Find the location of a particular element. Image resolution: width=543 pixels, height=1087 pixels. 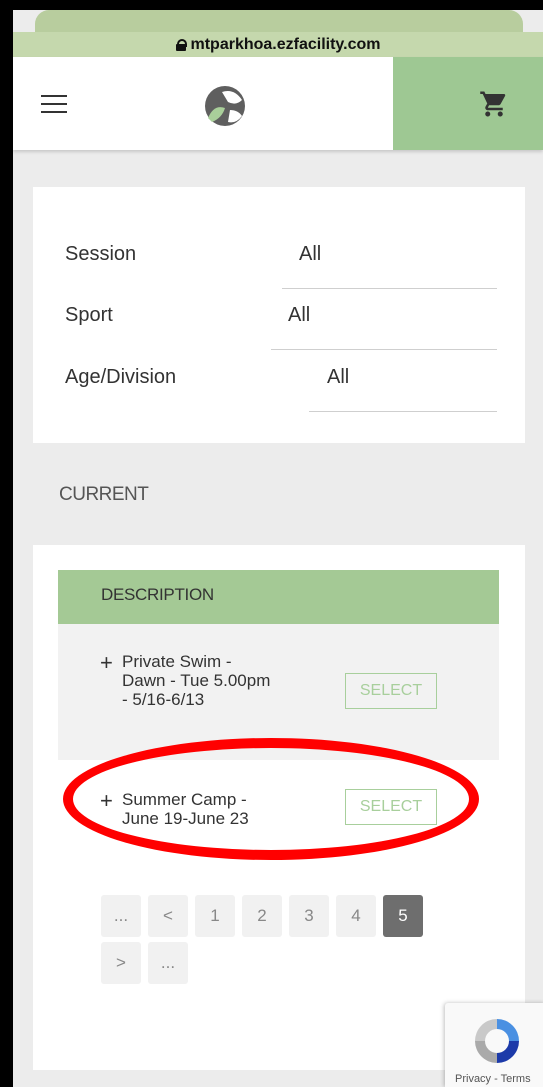

address-bar: mtparkhoa.ezfacility.com is located at coordinates (278, 44).